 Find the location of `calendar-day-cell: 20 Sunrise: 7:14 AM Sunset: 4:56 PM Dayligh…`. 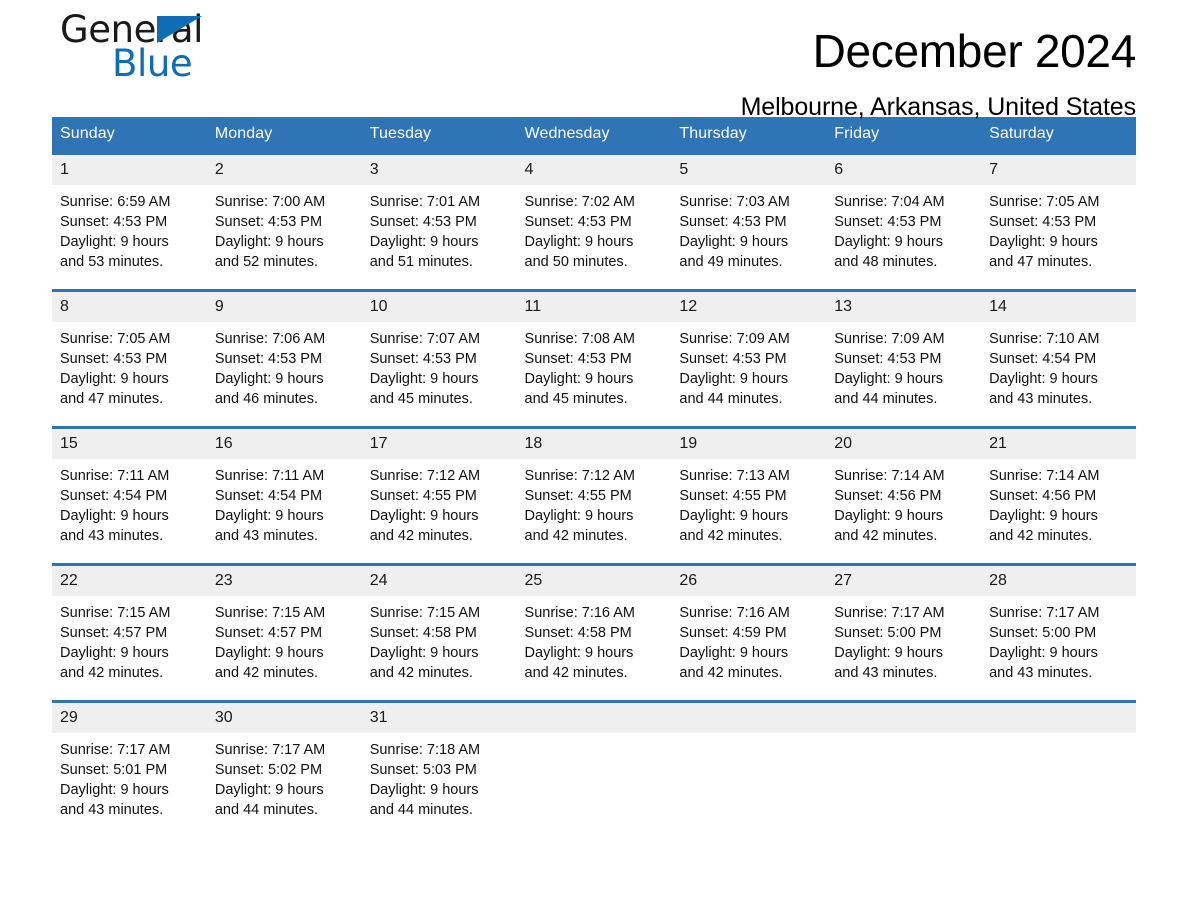

calendar-day-cell: 20 Sunrise: 7:14 AM Sunset: 4:56 PM Dayligh… is located at coordinates (904, 495).